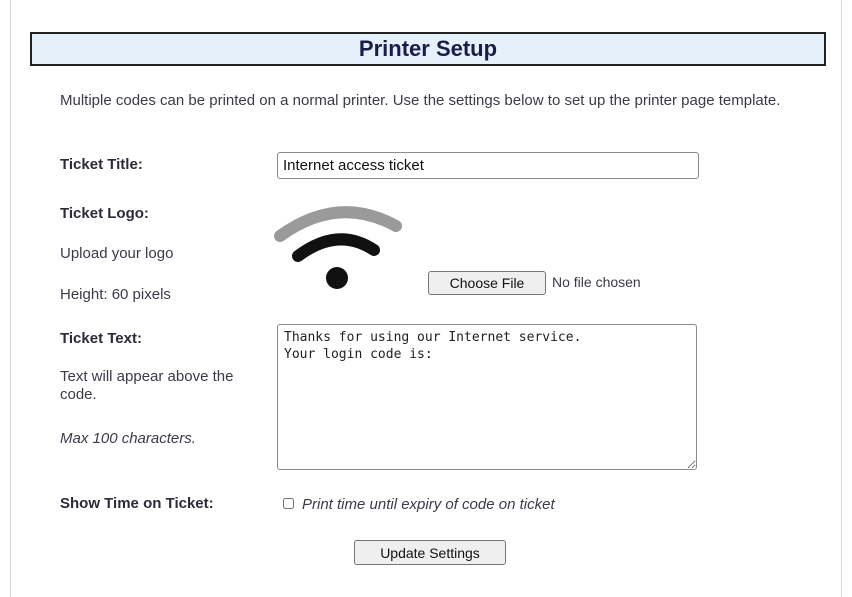  What do you see at coordinates (101, 338) in the screenshot?
I see `ticket-text-label: Ticket Text:` at bounding box center [101, 338].